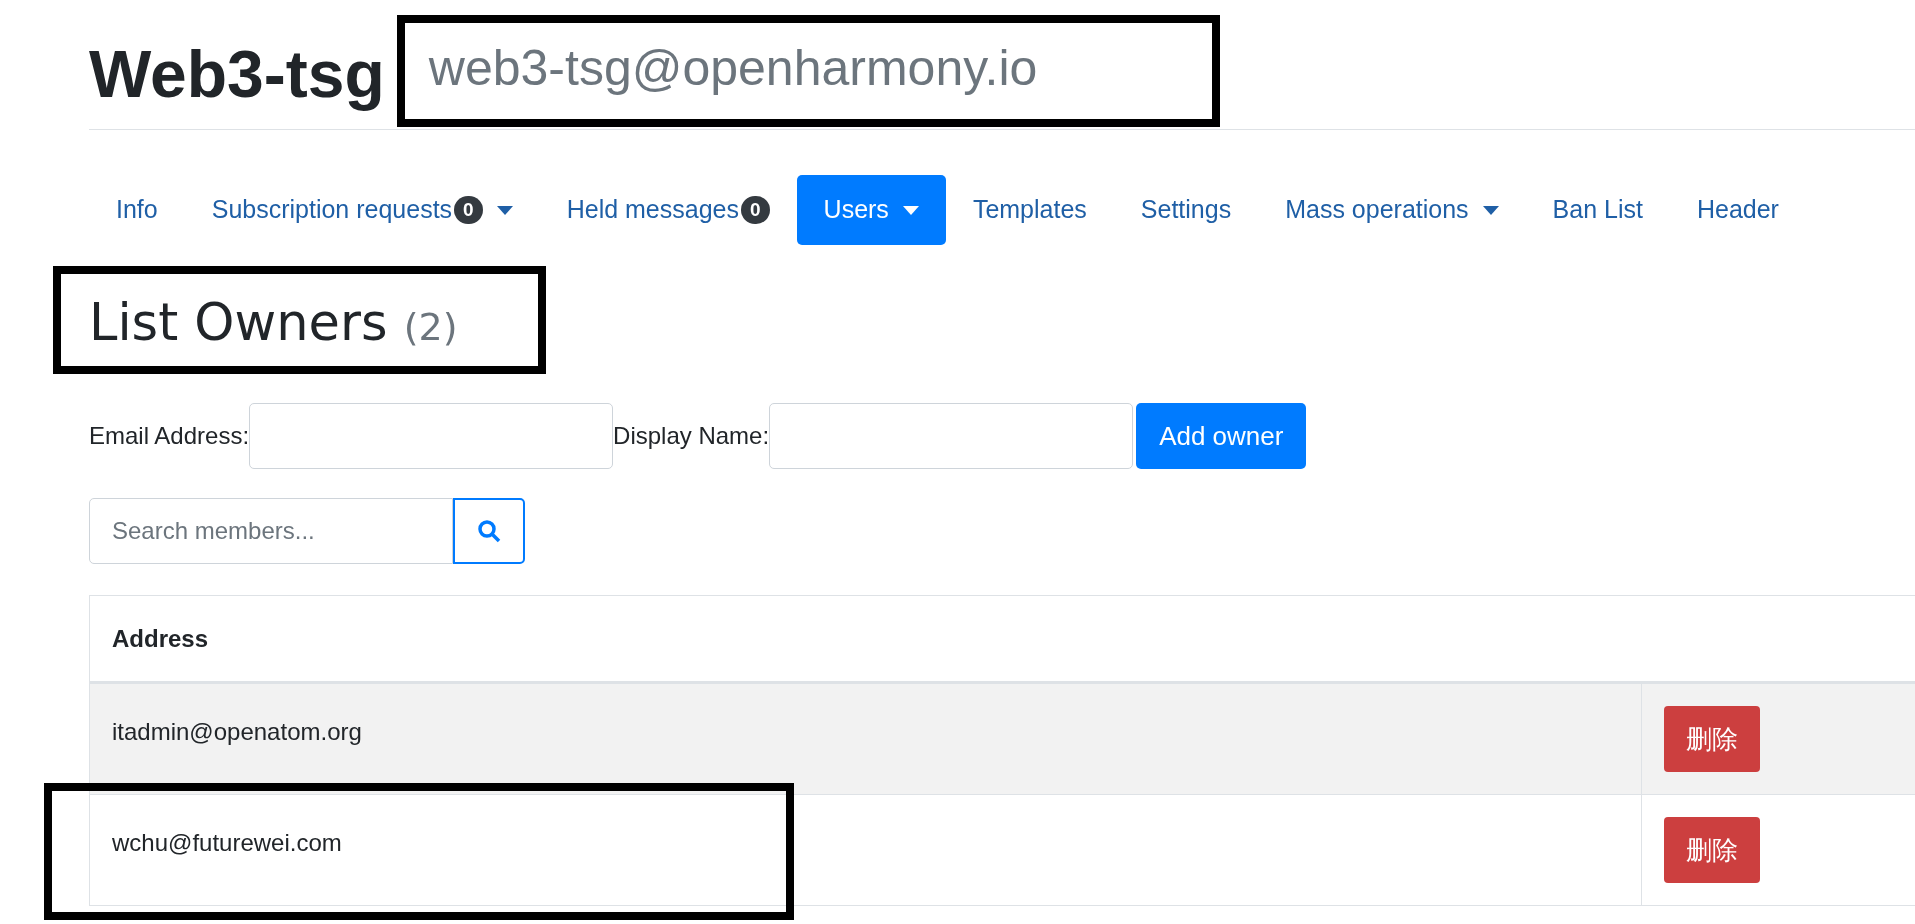  I want to click on nav-tab: Ban List, so click(1597, 210).